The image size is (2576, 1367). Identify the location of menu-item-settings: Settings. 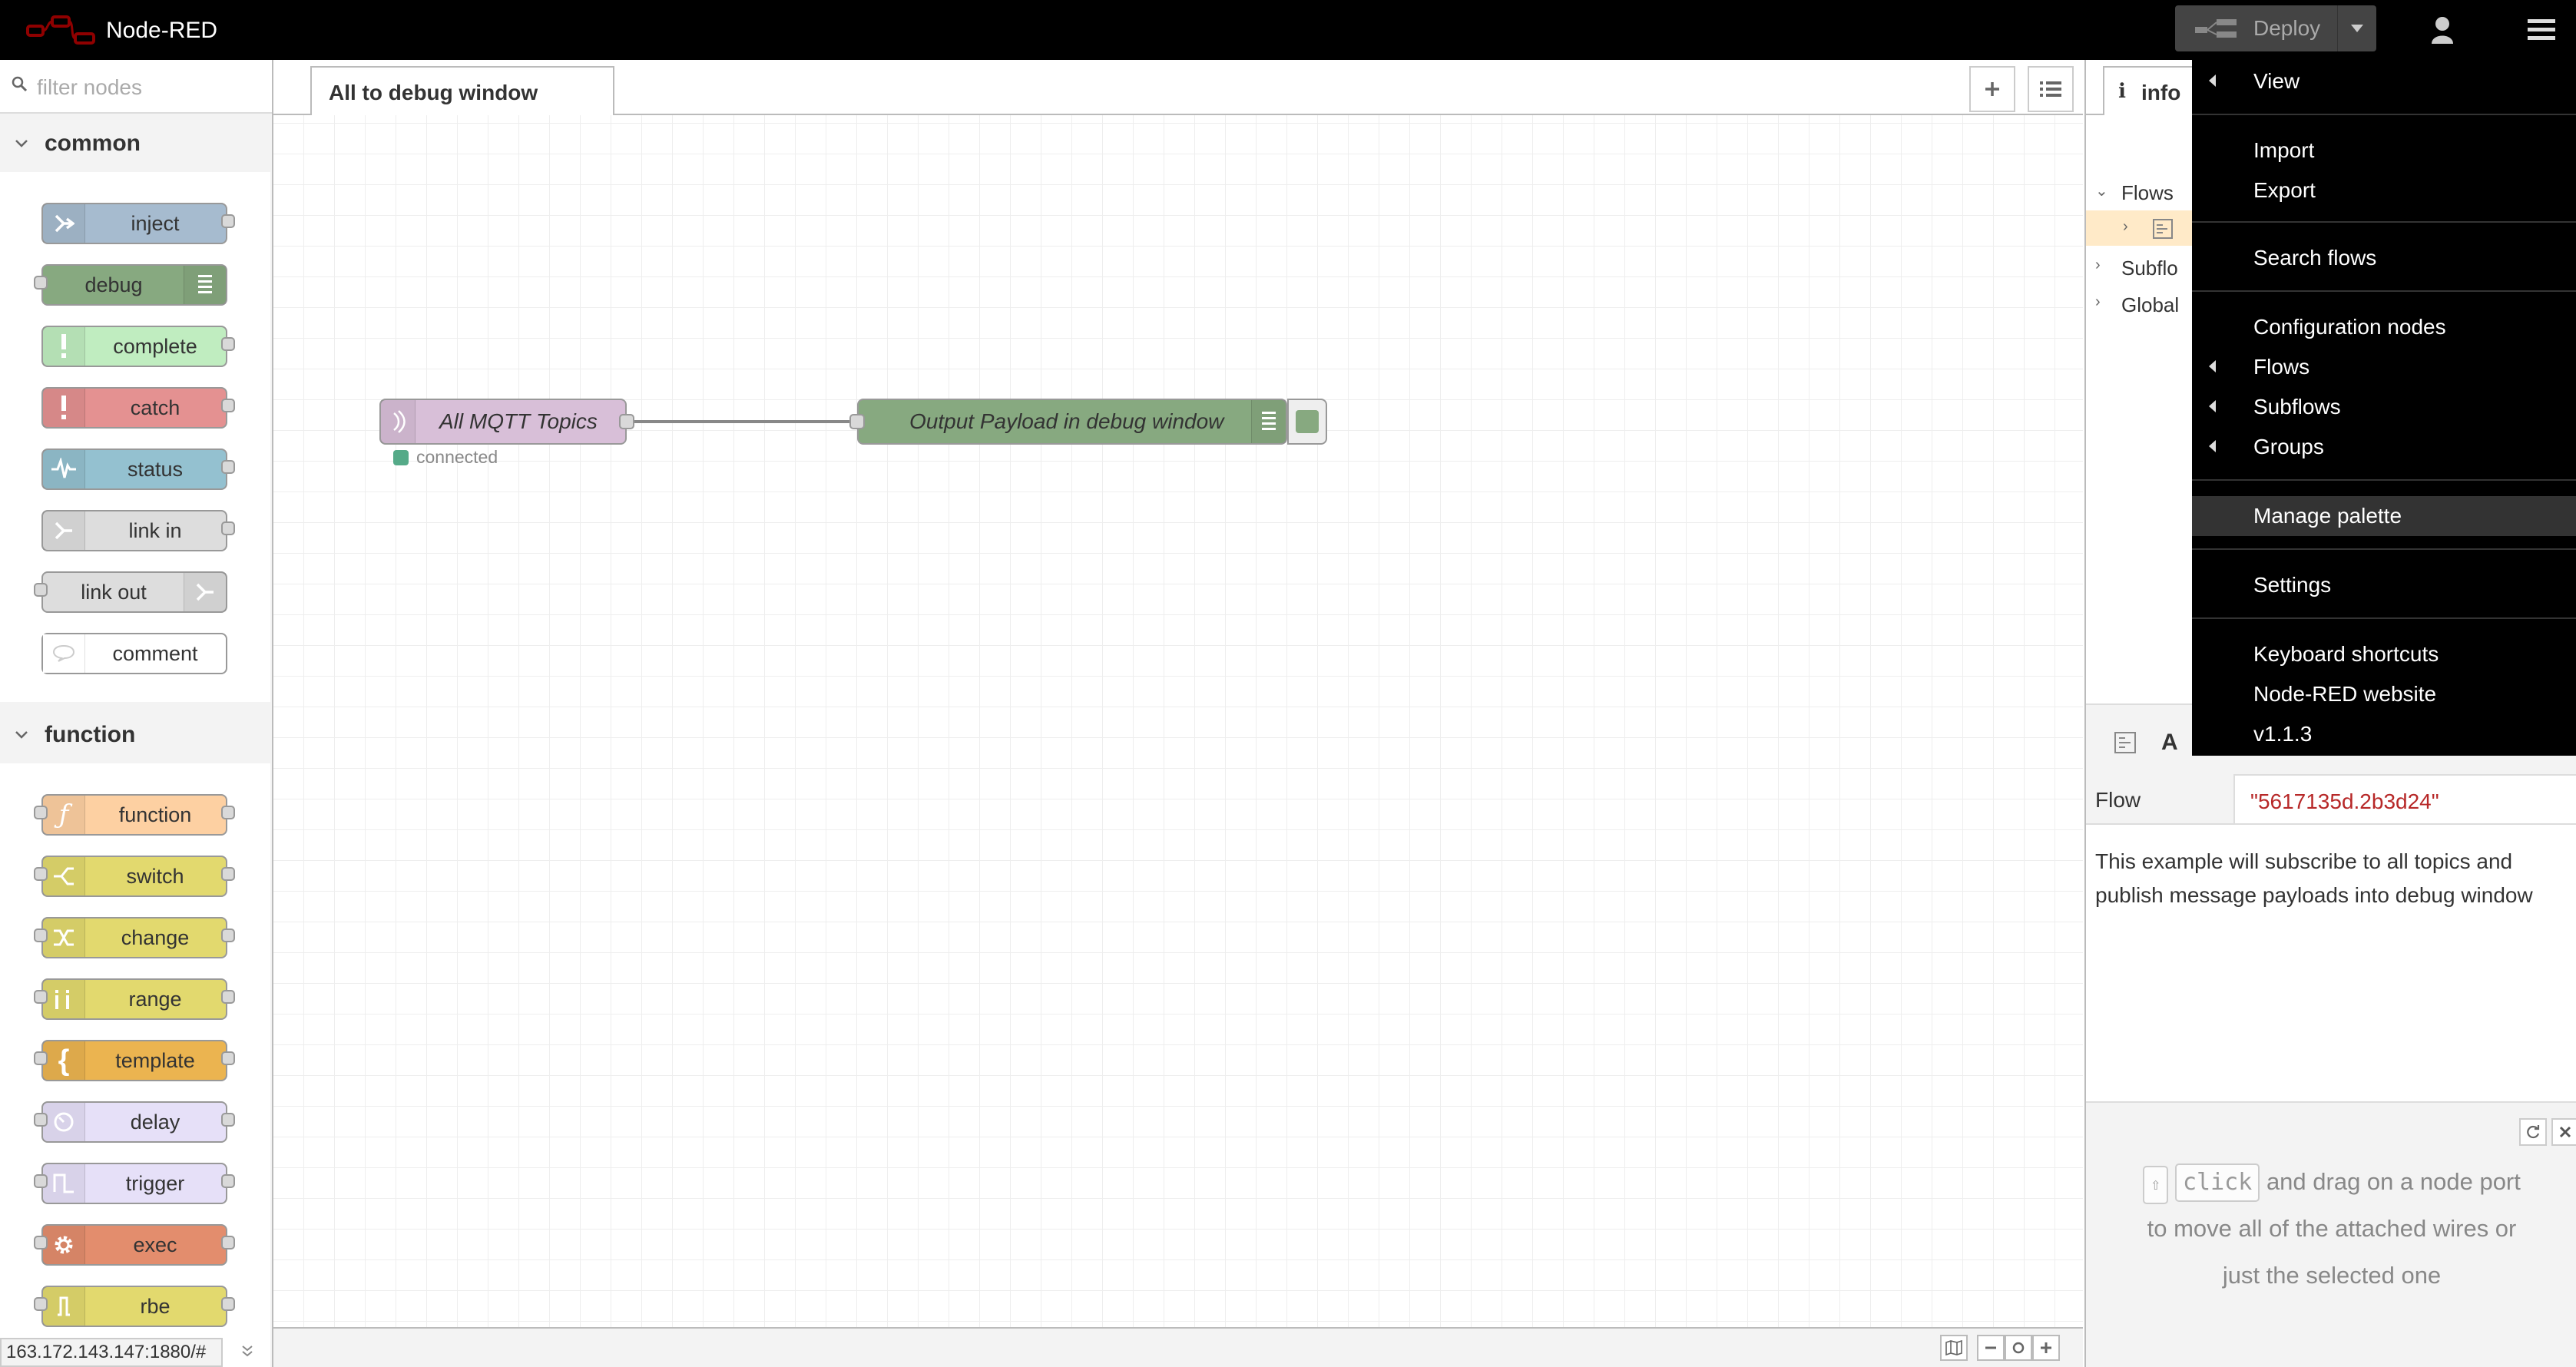
(2384, 585).